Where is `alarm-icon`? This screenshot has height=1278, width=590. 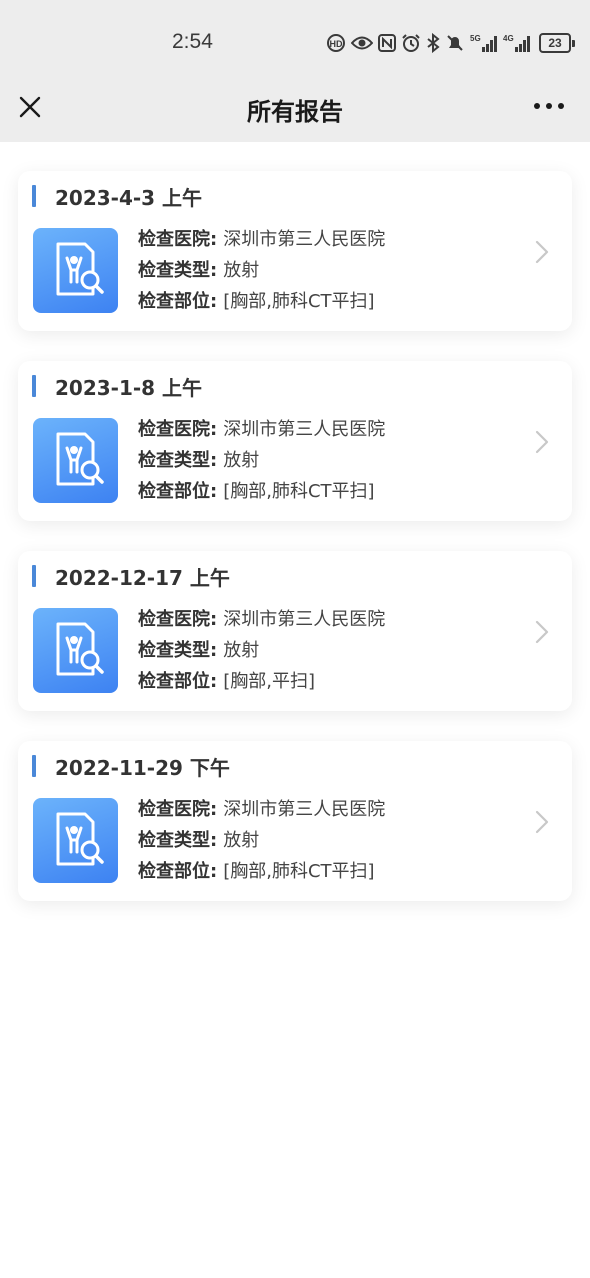 alarm-icon is located at coordinates (411, 43).